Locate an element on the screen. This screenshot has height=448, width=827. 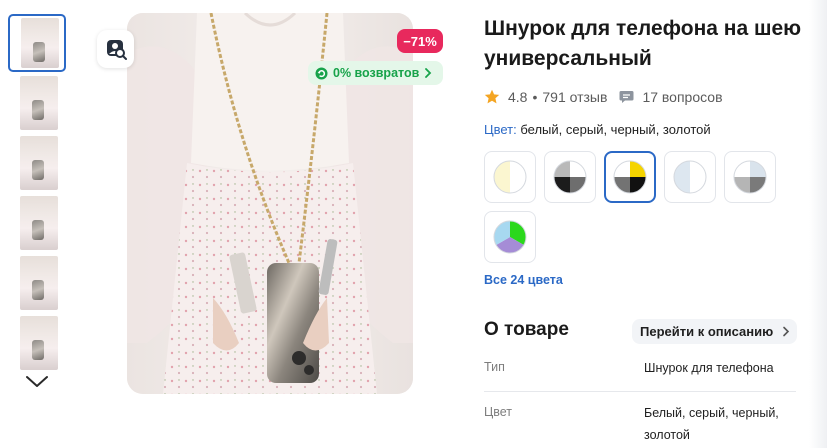
color-swatch-light-blue is located at coordinates (690, 177).